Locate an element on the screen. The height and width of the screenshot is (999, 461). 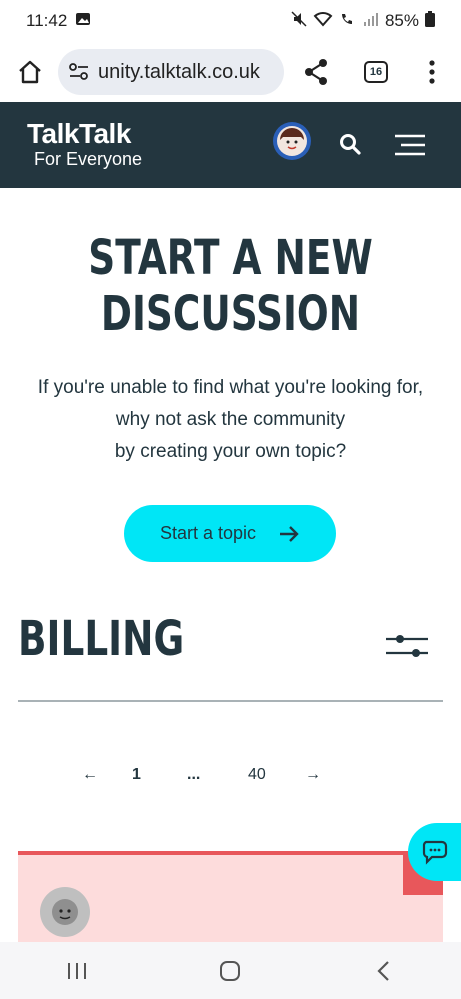
card-user-avatar is located at coordinates (65, 912).